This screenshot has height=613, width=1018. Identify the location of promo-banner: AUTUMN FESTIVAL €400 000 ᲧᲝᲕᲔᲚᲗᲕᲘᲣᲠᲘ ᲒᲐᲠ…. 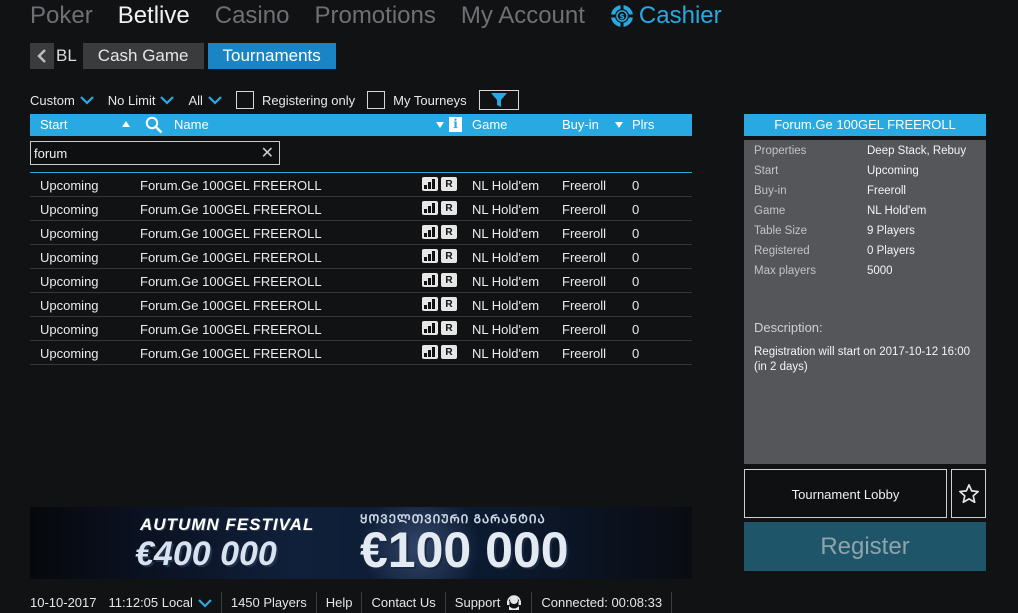
(361, 543).